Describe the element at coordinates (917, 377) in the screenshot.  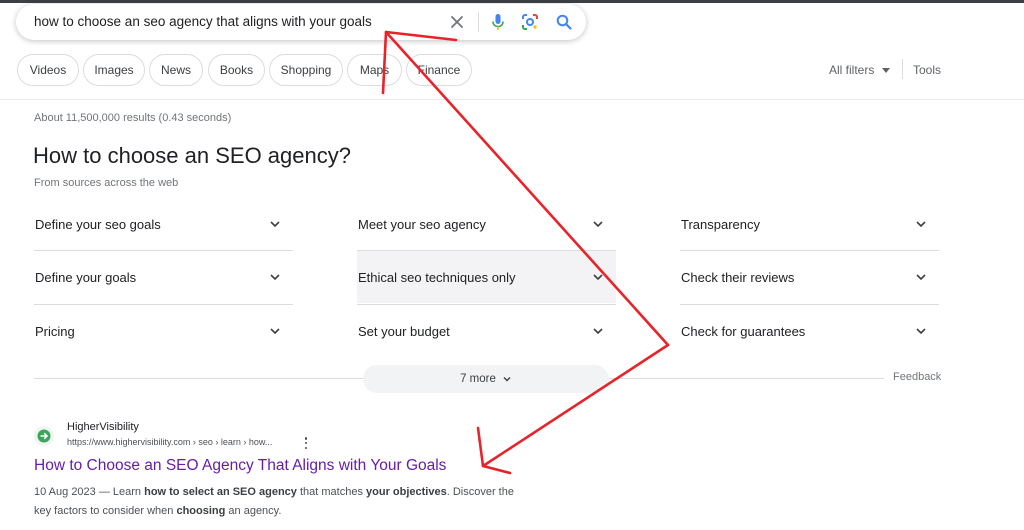
I see `feedback-link: Feedback` at that location.